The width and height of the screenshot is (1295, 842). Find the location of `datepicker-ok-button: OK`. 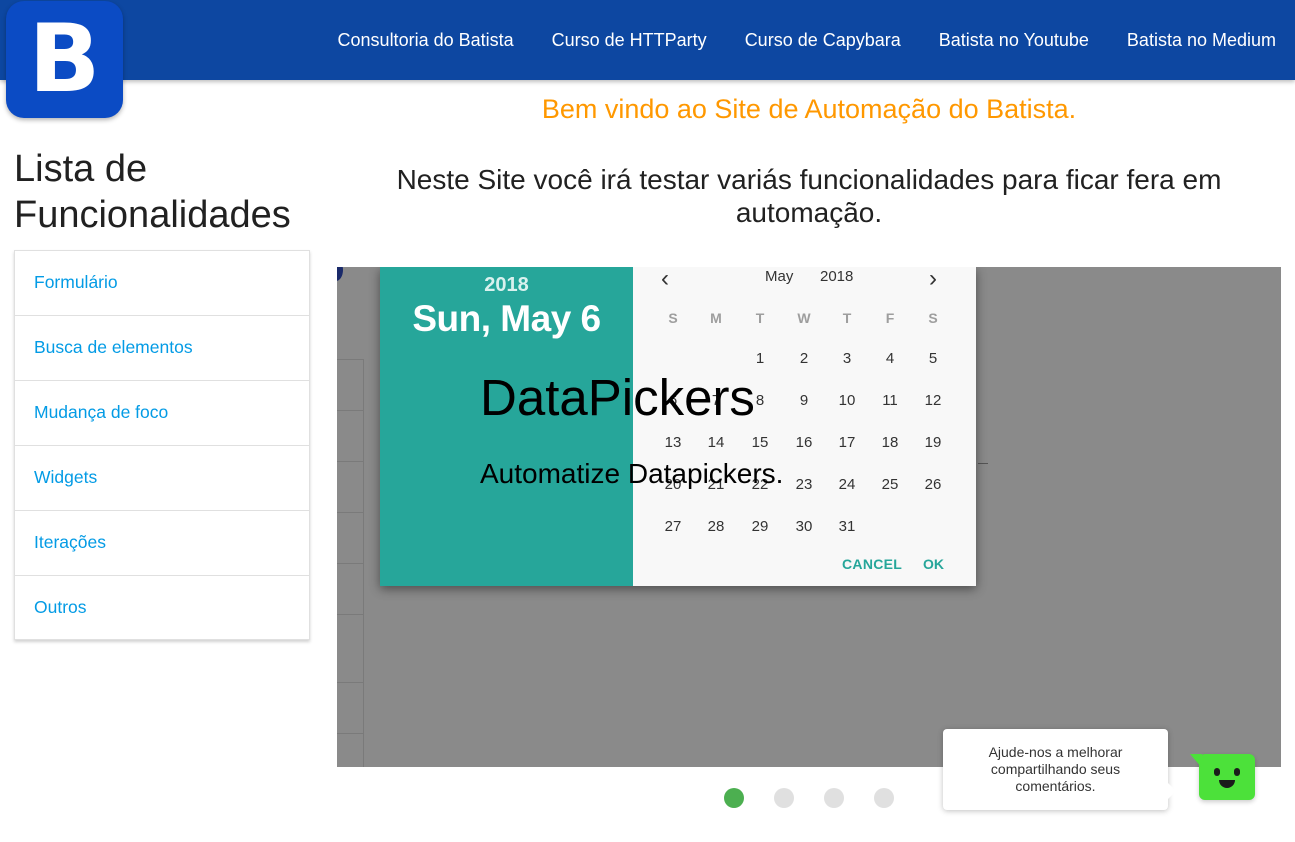

datepicker-ok-button: OK is located at coordinates (933, 564).